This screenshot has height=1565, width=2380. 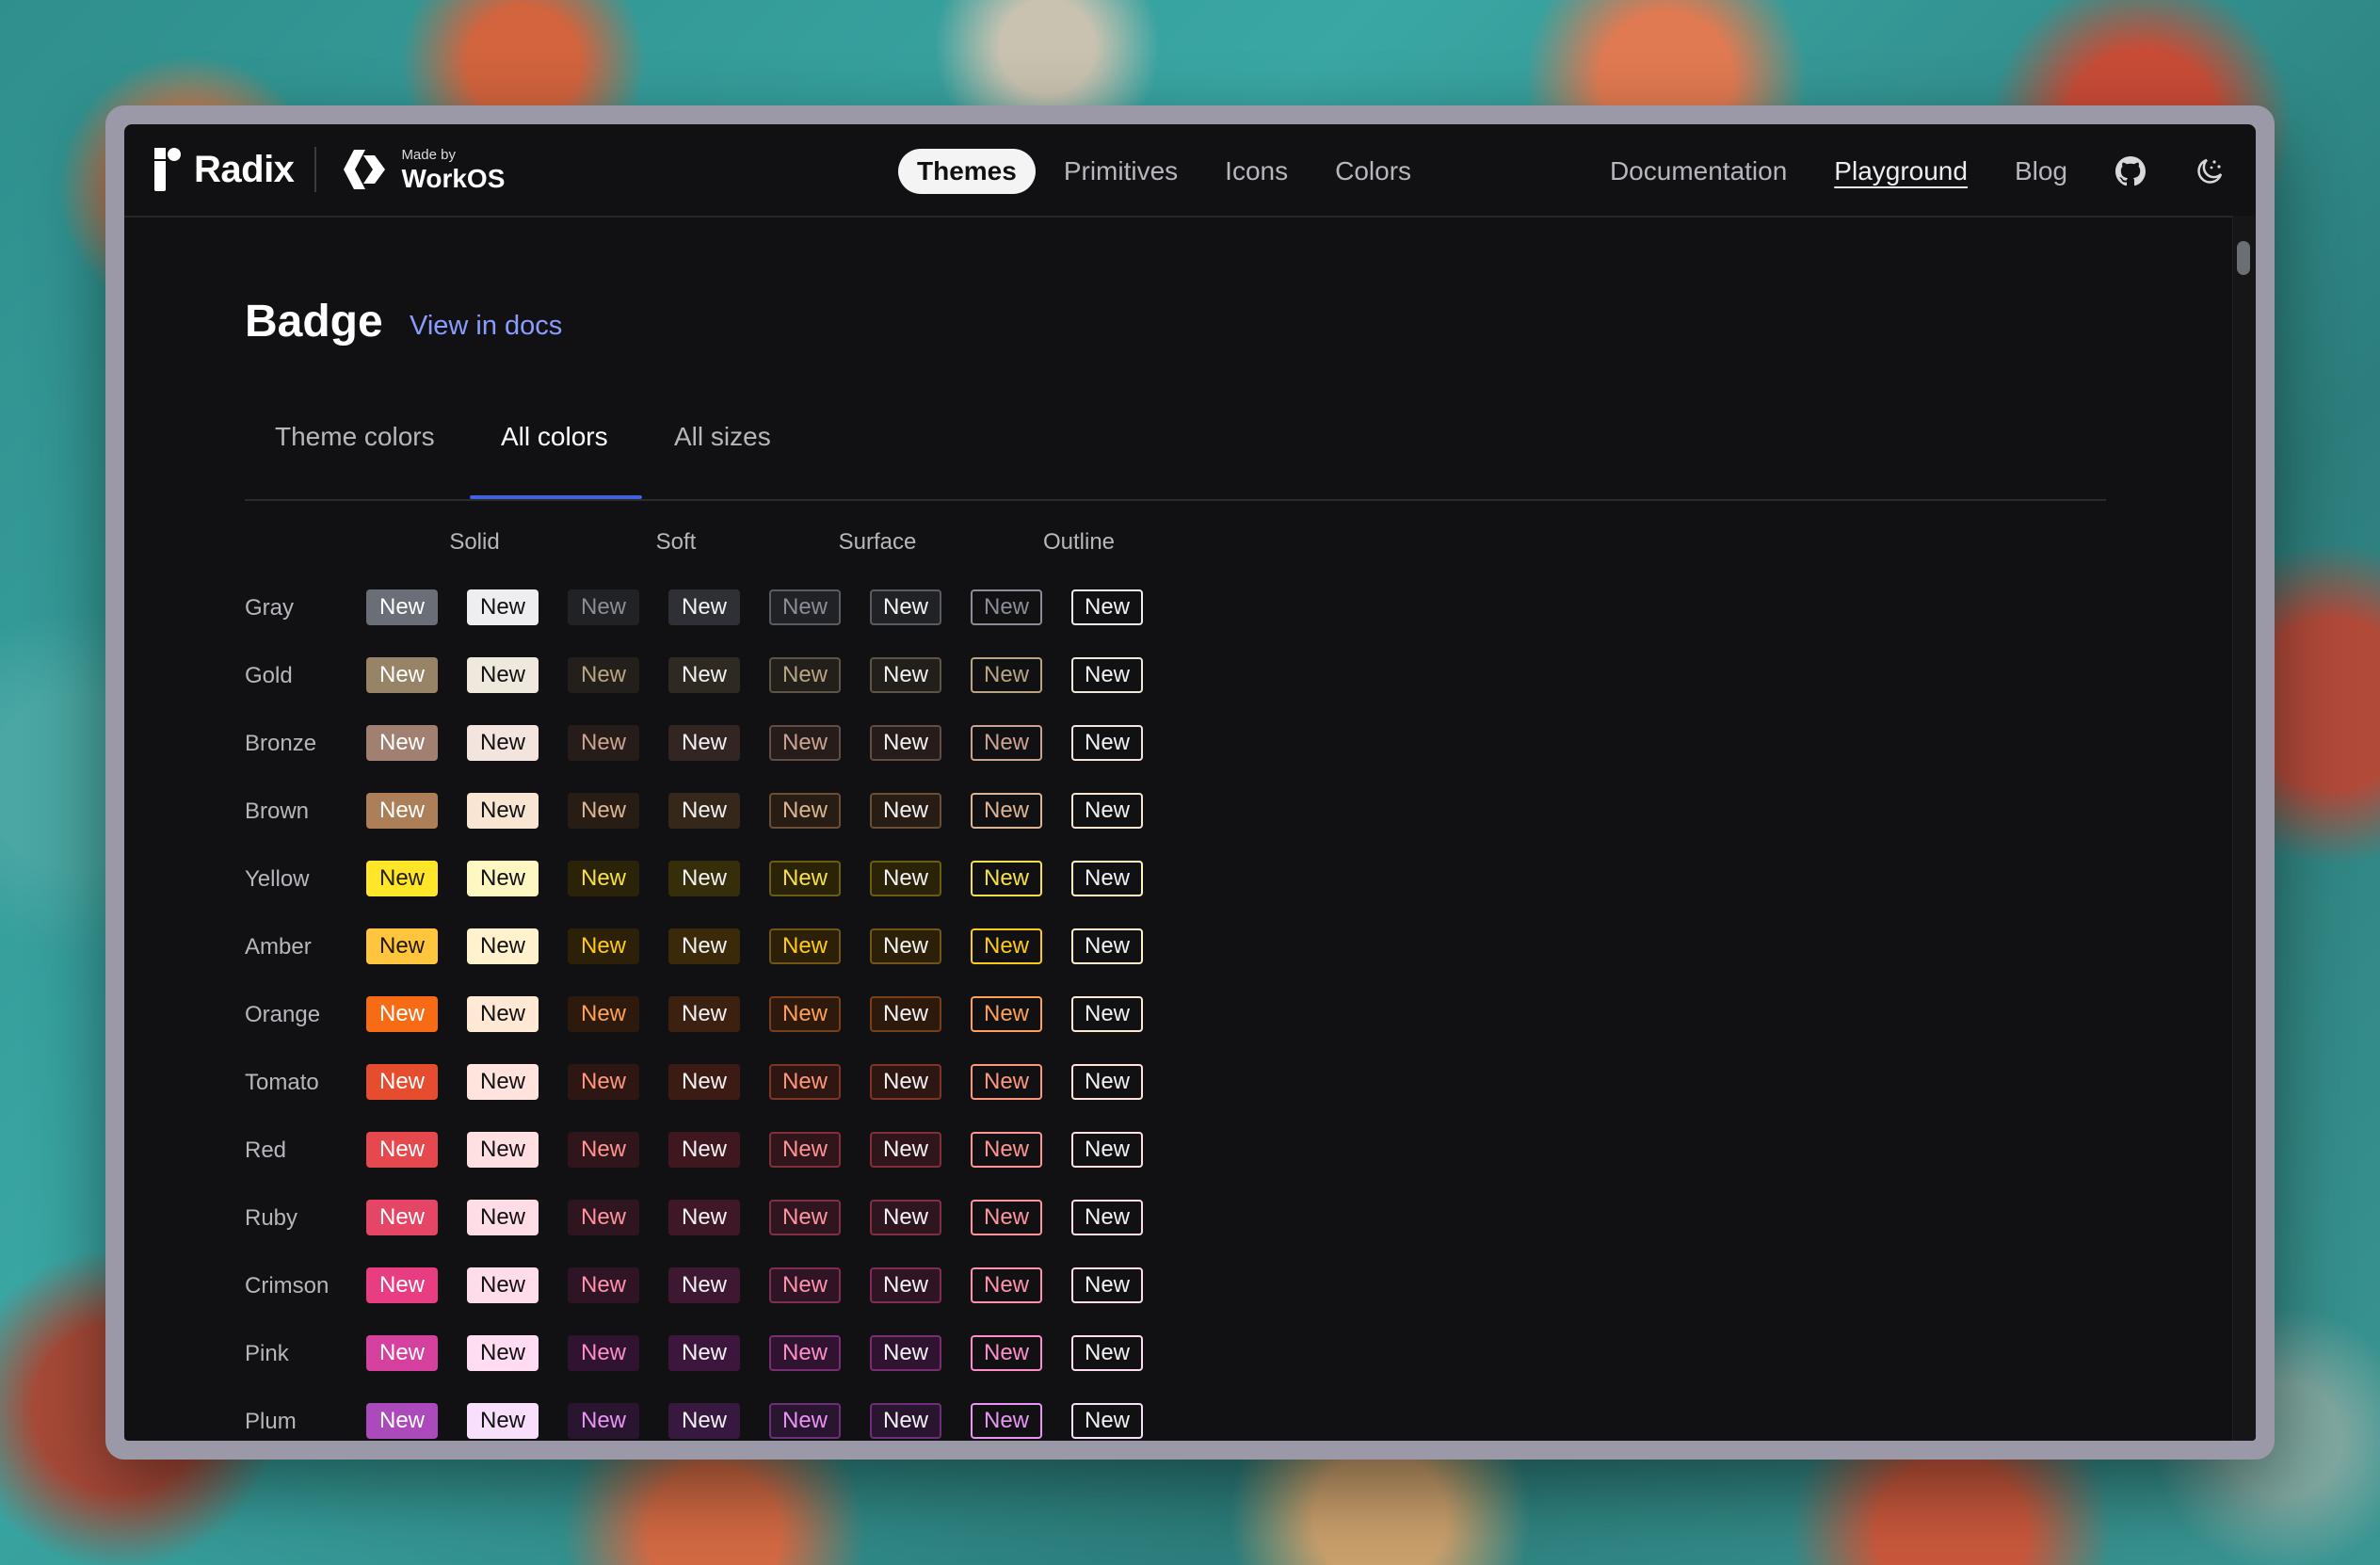 What do you see at coordinates (1107, 1014) in the screenshot?
I see `badge-orange-outline-high-contrast: New` at bounding box center [1107, 1014].